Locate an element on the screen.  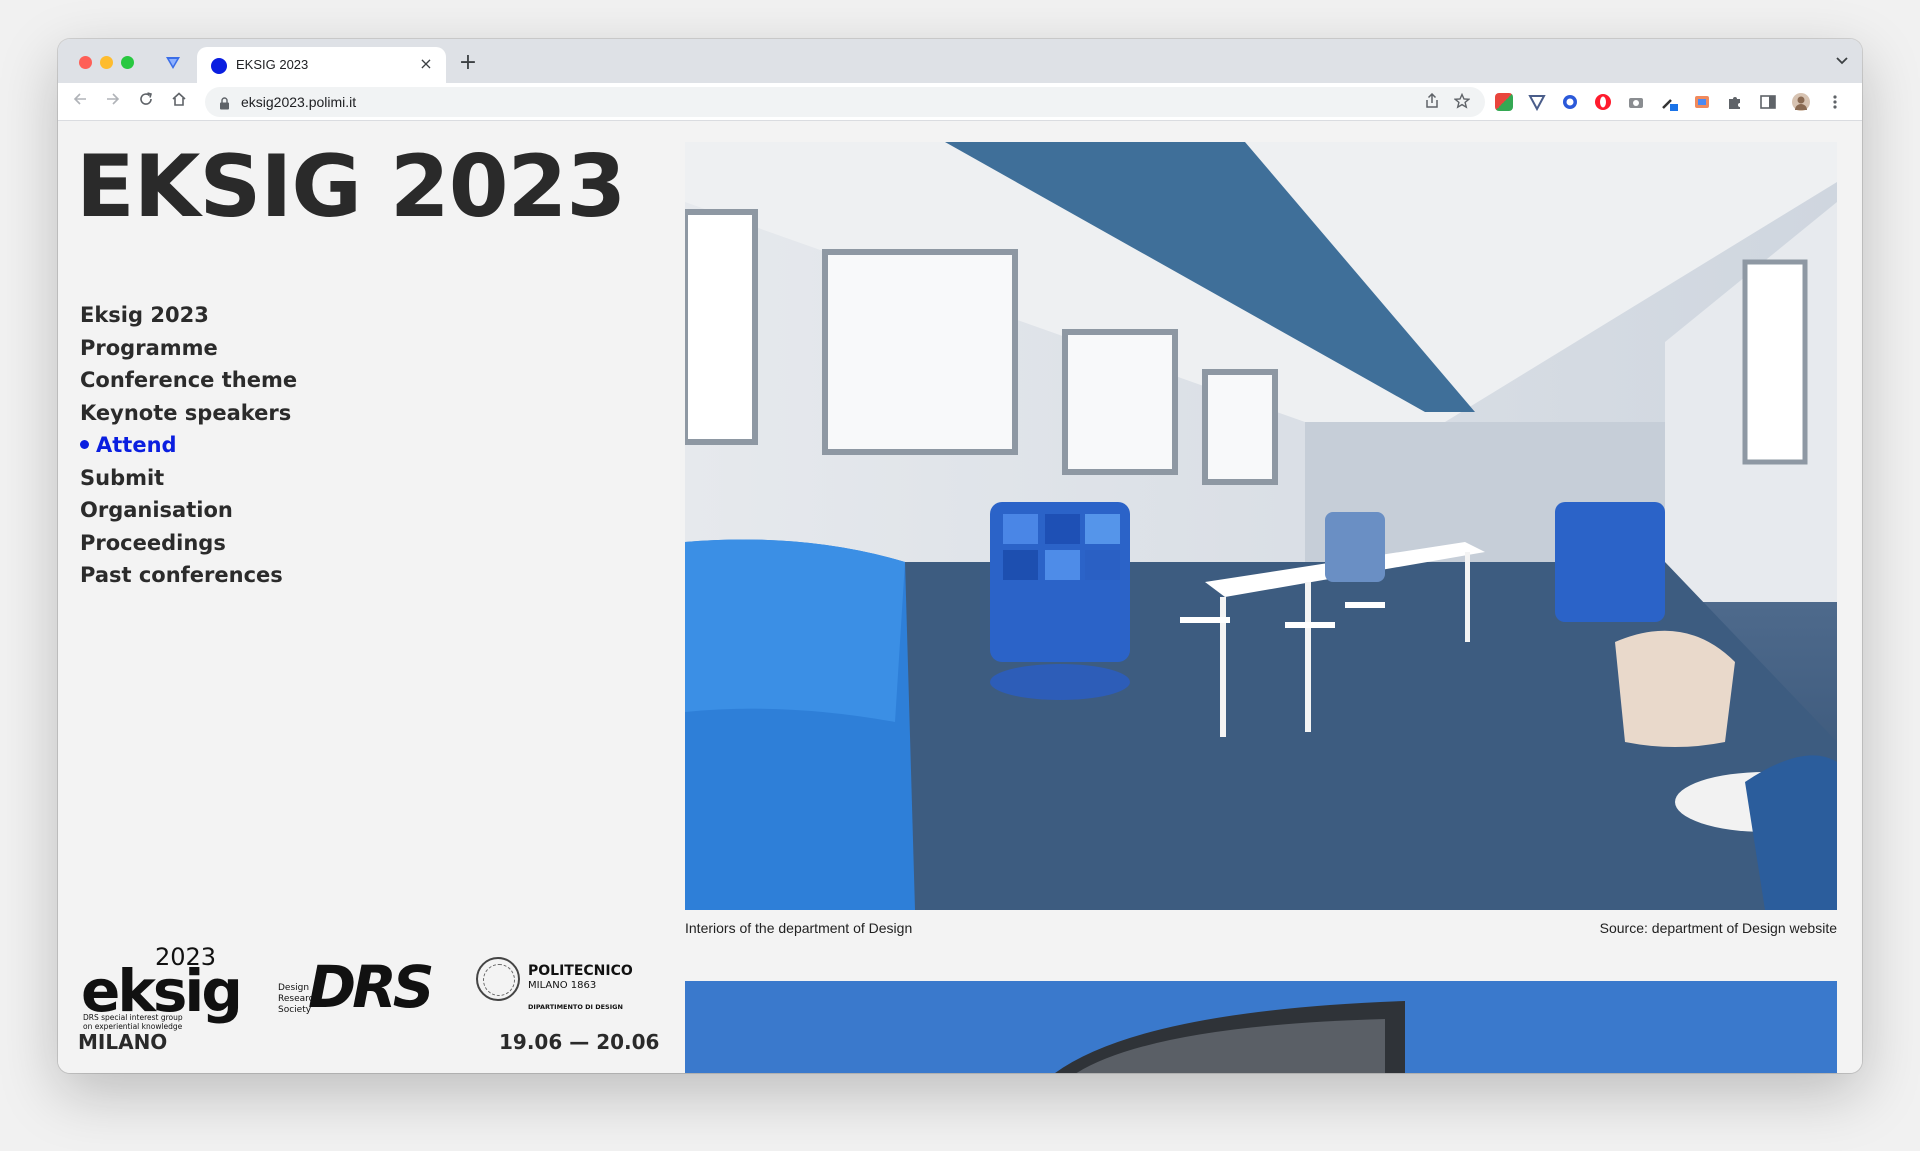
new-tab-button: + is located at coordinates (468, 63).